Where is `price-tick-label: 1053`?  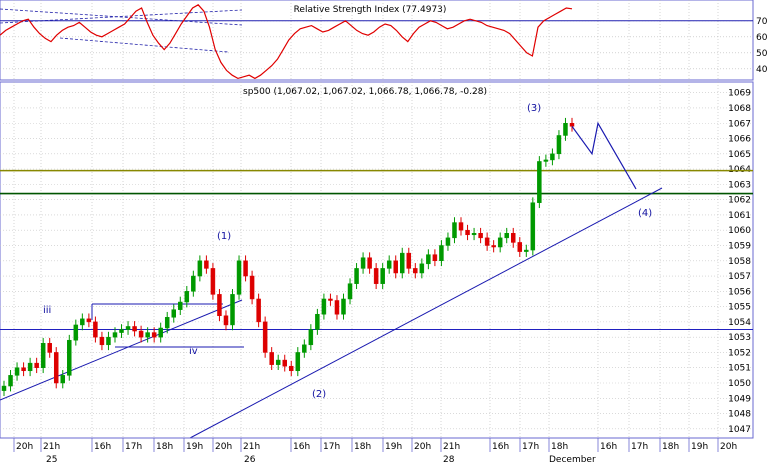
price-tick-label: 1053 is located at coordinates (739, 338).